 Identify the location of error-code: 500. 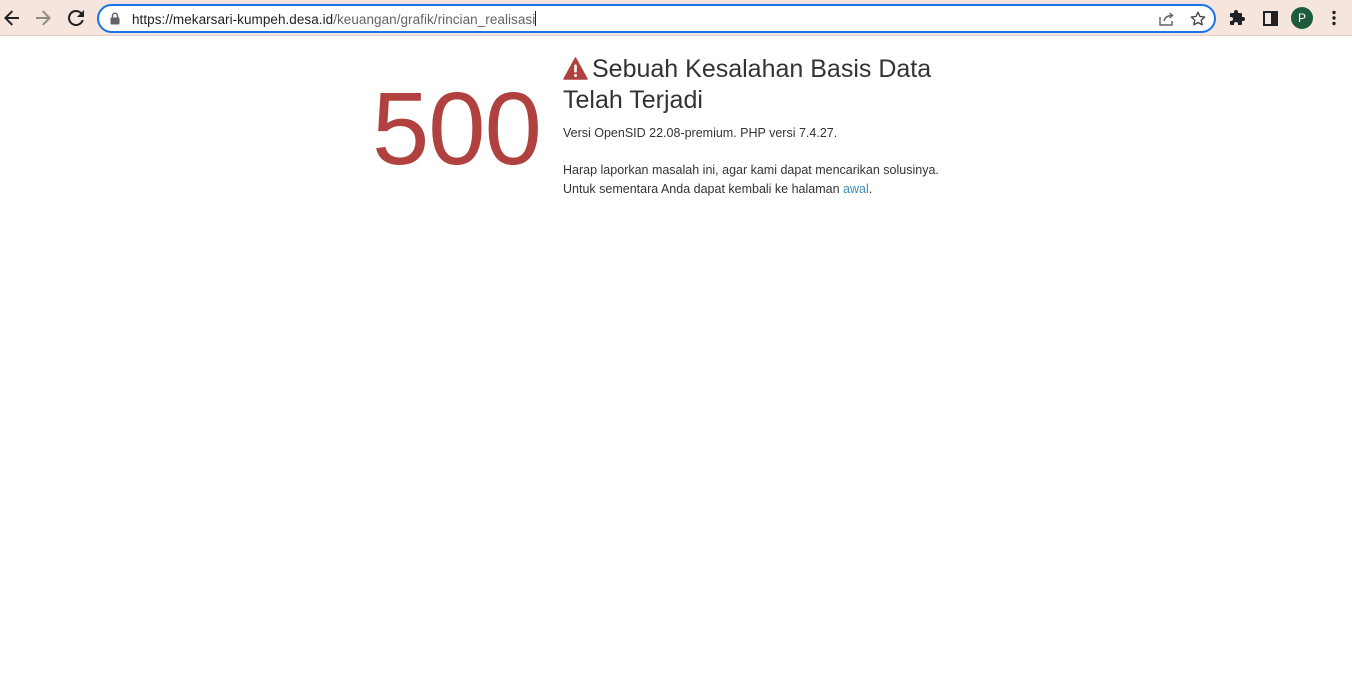
(457, 128).